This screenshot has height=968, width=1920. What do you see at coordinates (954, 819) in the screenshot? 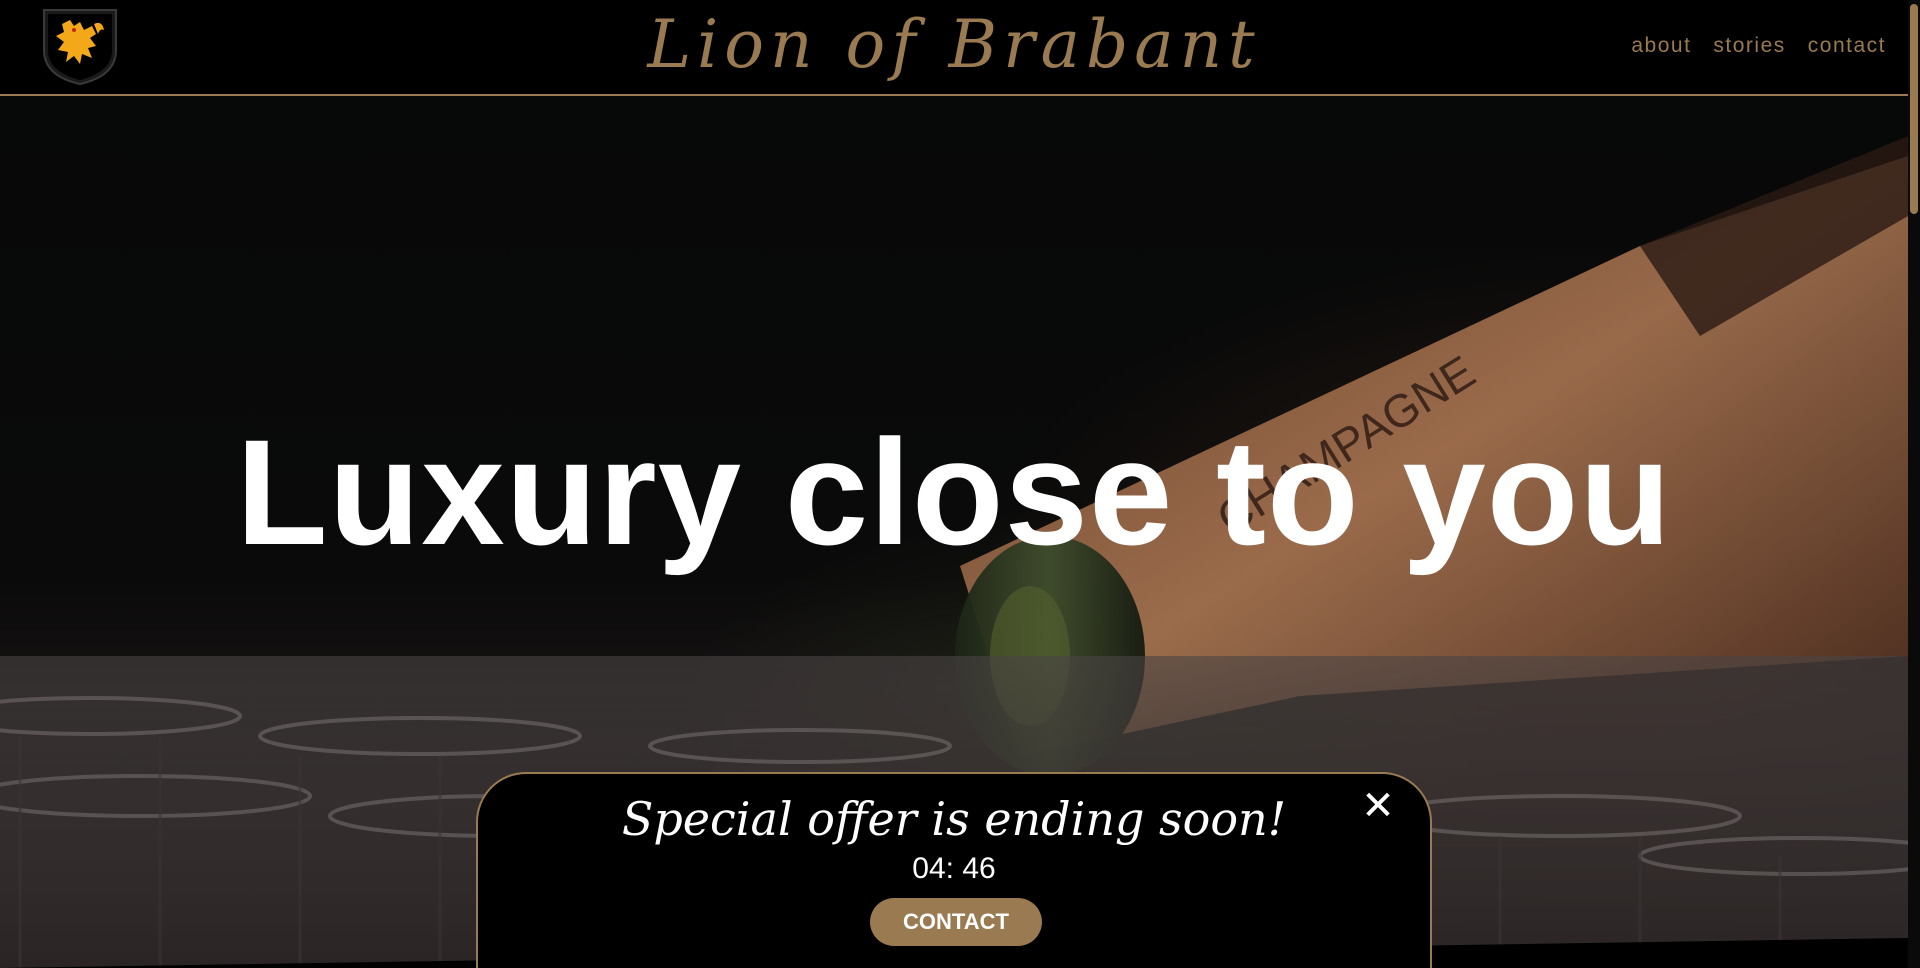
I see `offer-title: Special offer is ending soon!` at bounding box center [954, 819].